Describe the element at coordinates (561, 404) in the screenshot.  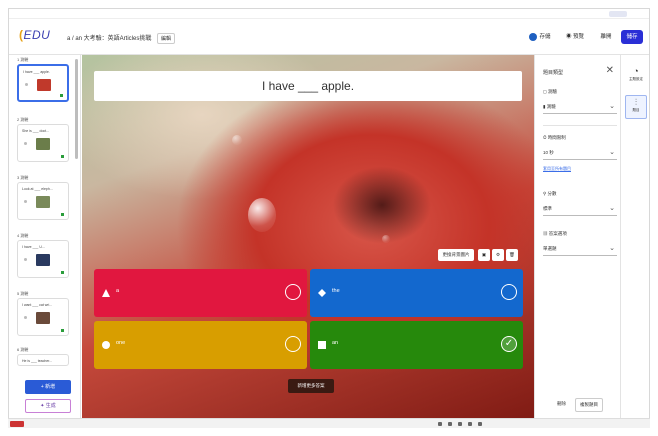
I see `delete-button: 刪除` at that location.